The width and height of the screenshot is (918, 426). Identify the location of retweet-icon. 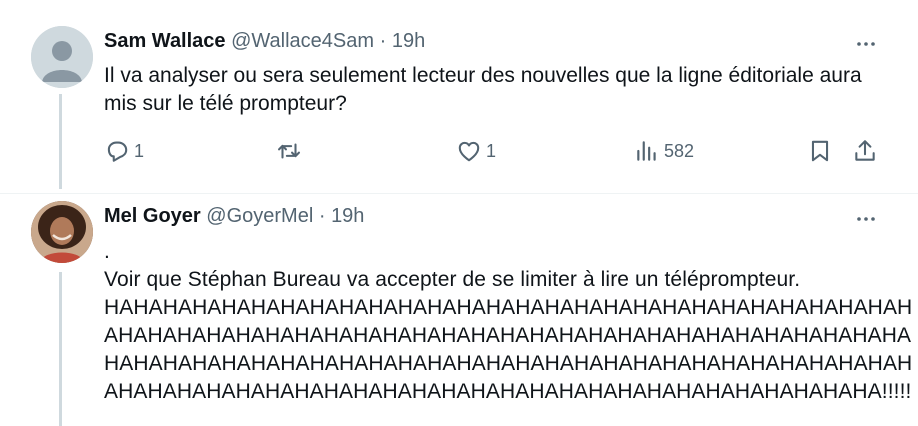
(289, 151).